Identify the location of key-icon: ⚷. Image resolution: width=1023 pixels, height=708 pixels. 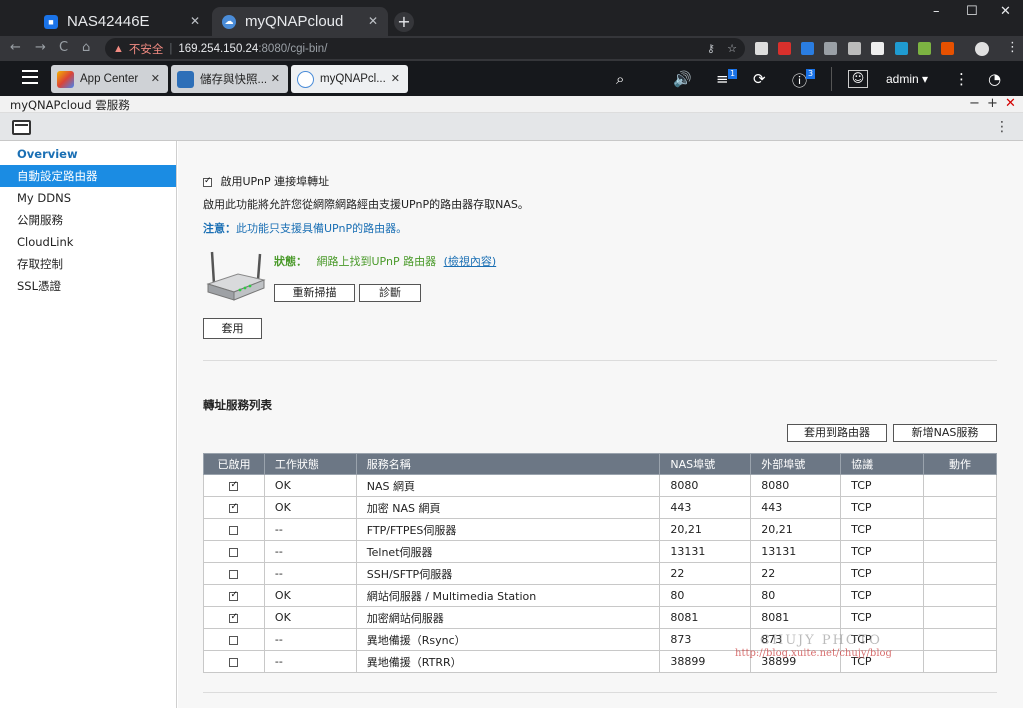
(711, 49).